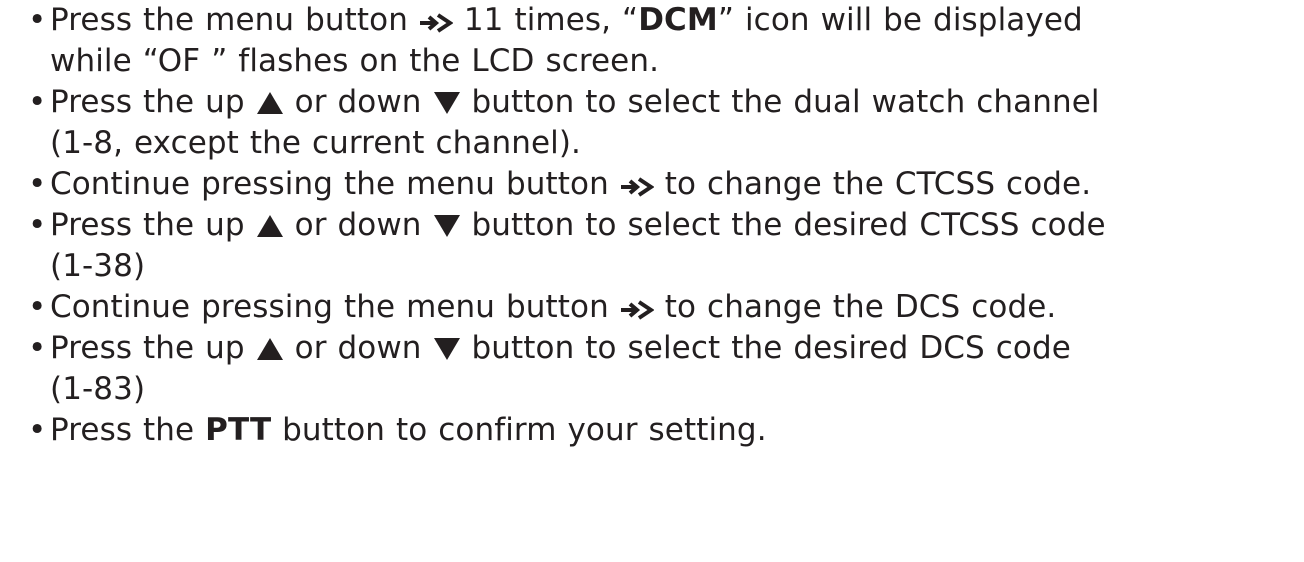 This screenshot has height=562, width=1304. Describe the element at coordinates (519, 430) in the screenshot. I see `step-text: button to confirm your setting.` at that location.